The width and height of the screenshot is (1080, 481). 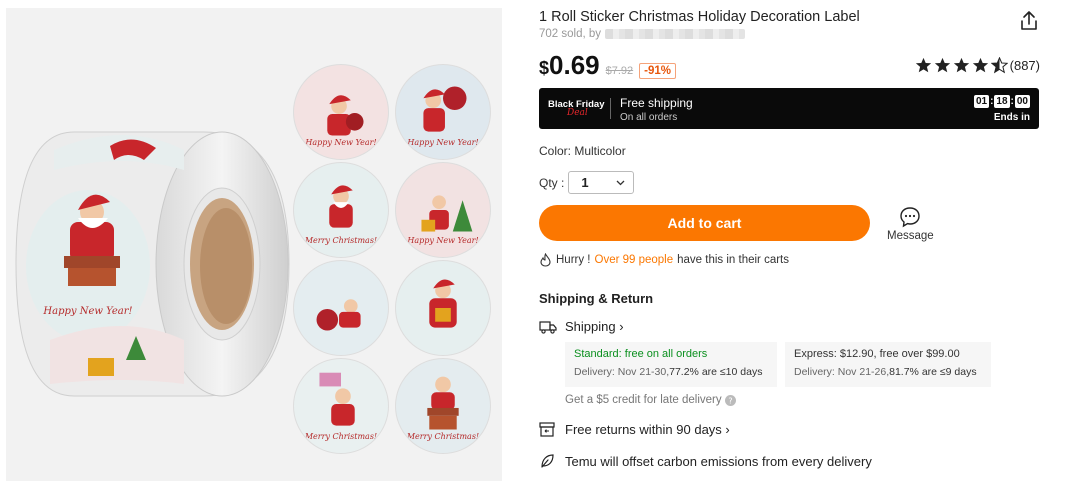 I want to click on price-row: $ 0.69 $7.92 -91%, so click(x=608, y=65).